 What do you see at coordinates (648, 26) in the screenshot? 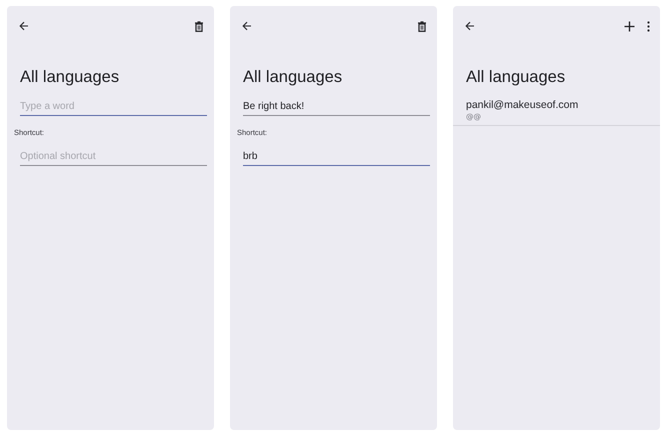
I see `more-options-button` at bounding box center [648, 26].